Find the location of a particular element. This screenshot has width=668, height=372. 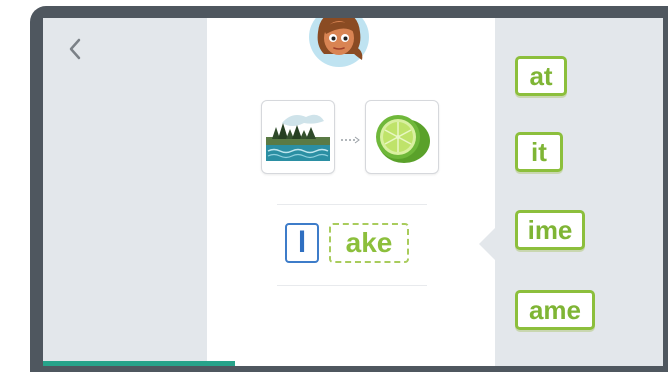

back-button is located at coordinates (76, 49).